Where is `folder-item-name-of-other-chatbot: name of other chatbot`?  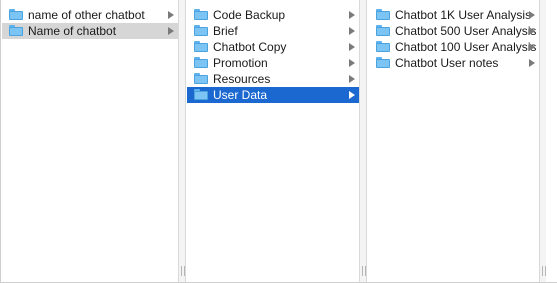 folder-item-name-of-other-chatbot: name of other chatbot is located at coordinates (90, 15).